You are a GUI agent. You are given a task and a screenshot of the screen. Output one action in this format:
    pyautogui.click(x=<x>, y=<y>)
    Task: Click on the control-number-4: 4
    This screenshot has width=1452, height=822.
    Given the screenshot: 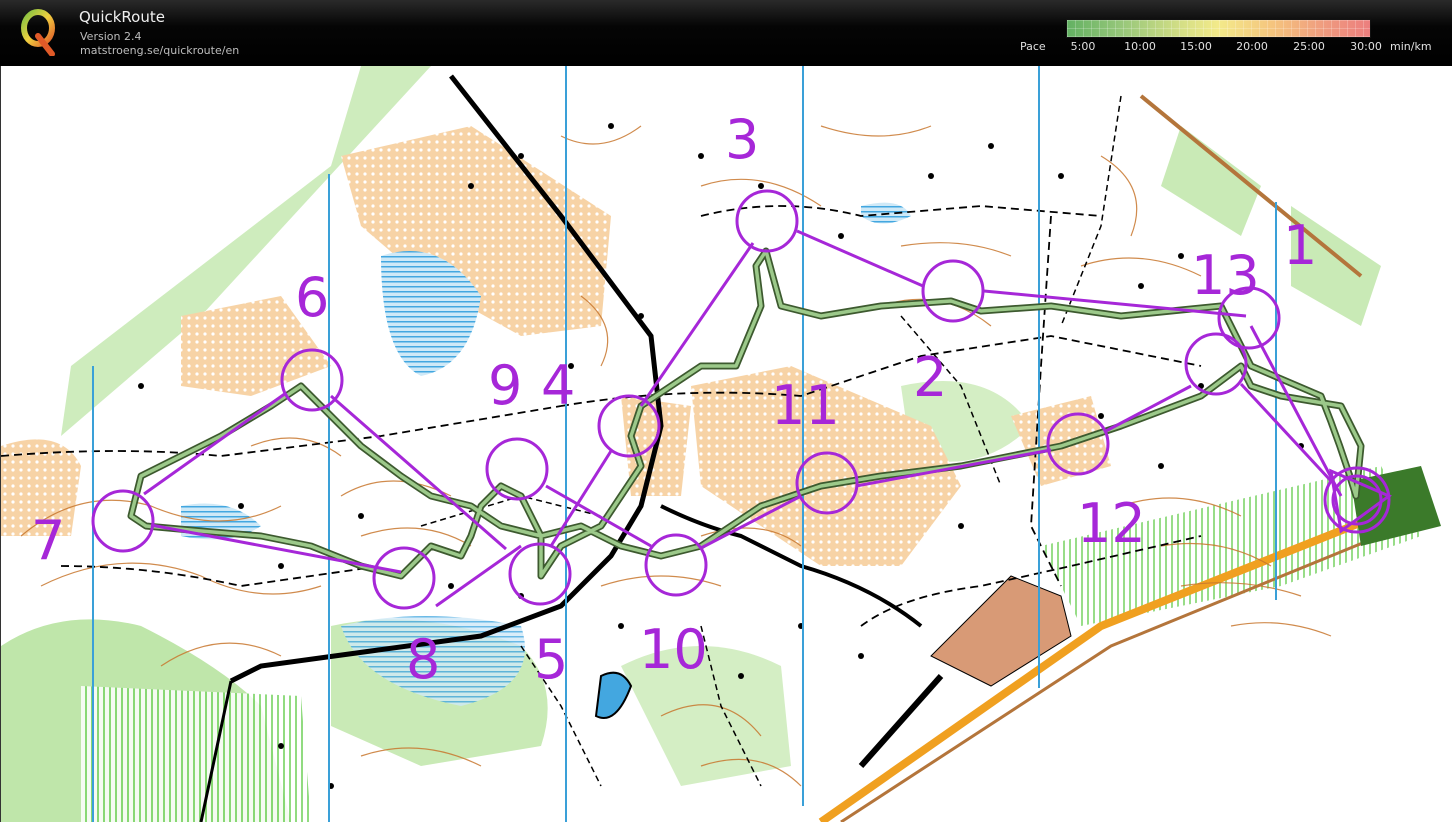 What is the action you would take?
    pyautogui.click(x=558, y=385)
    